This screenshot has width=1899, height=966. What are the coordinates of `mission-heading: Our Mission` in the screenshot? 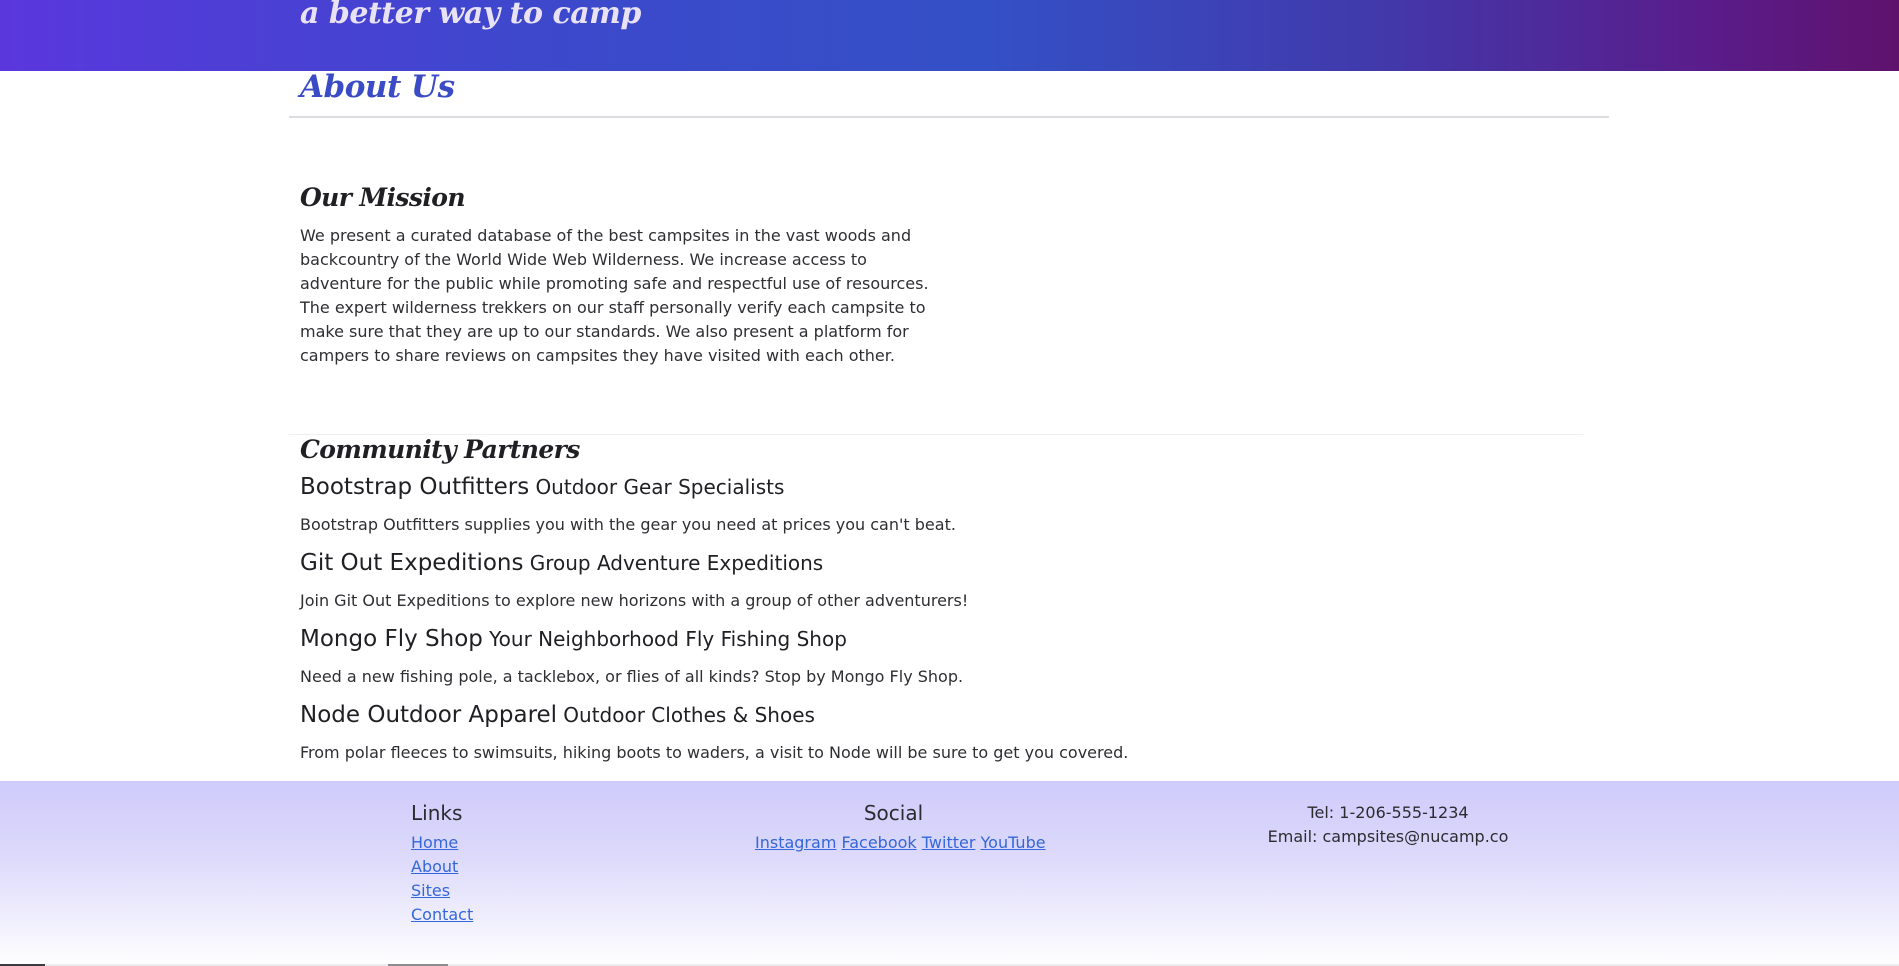 It's located at (383, 197).